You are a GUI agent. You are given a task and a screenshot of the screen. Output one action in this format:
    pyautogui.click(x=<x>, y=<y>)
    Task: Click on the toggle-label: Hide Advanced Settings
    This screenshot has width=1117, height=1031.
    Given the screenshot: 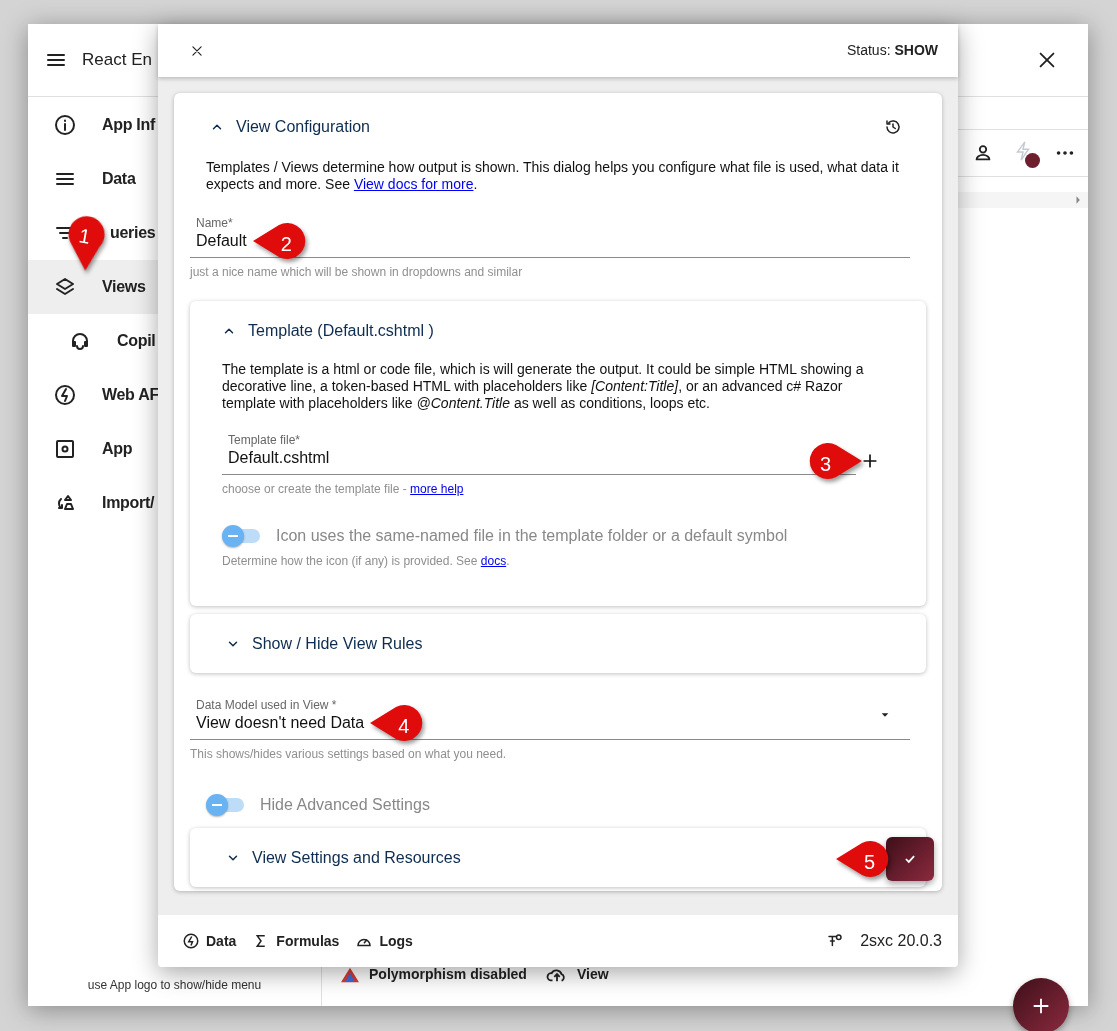 What is the action you would take?
    pyautogui.click(x=345, y=805)
    